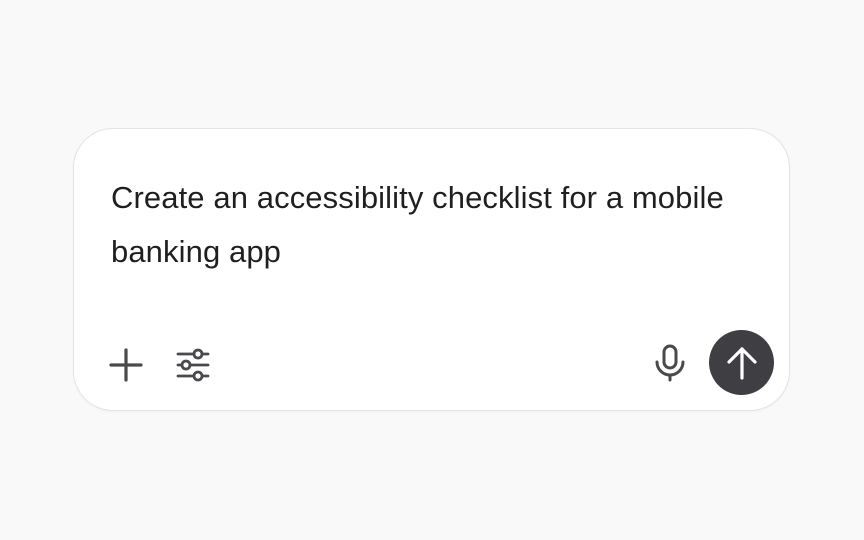  I want to click on arrow-up-icon, so click(742, 363).